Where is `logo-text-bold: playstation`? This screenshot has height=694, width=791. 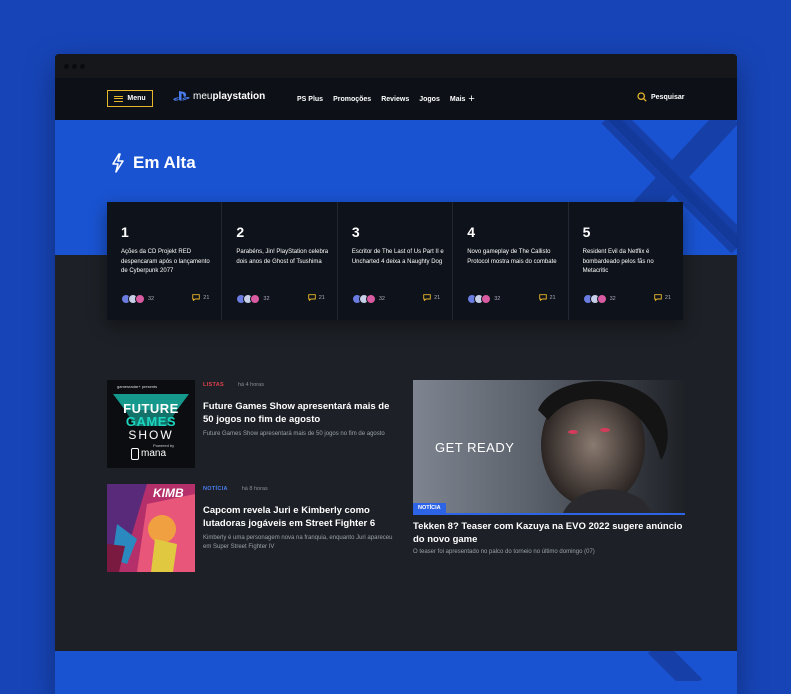
logo-text-bold: playstation is located at coordinates (239, 96).